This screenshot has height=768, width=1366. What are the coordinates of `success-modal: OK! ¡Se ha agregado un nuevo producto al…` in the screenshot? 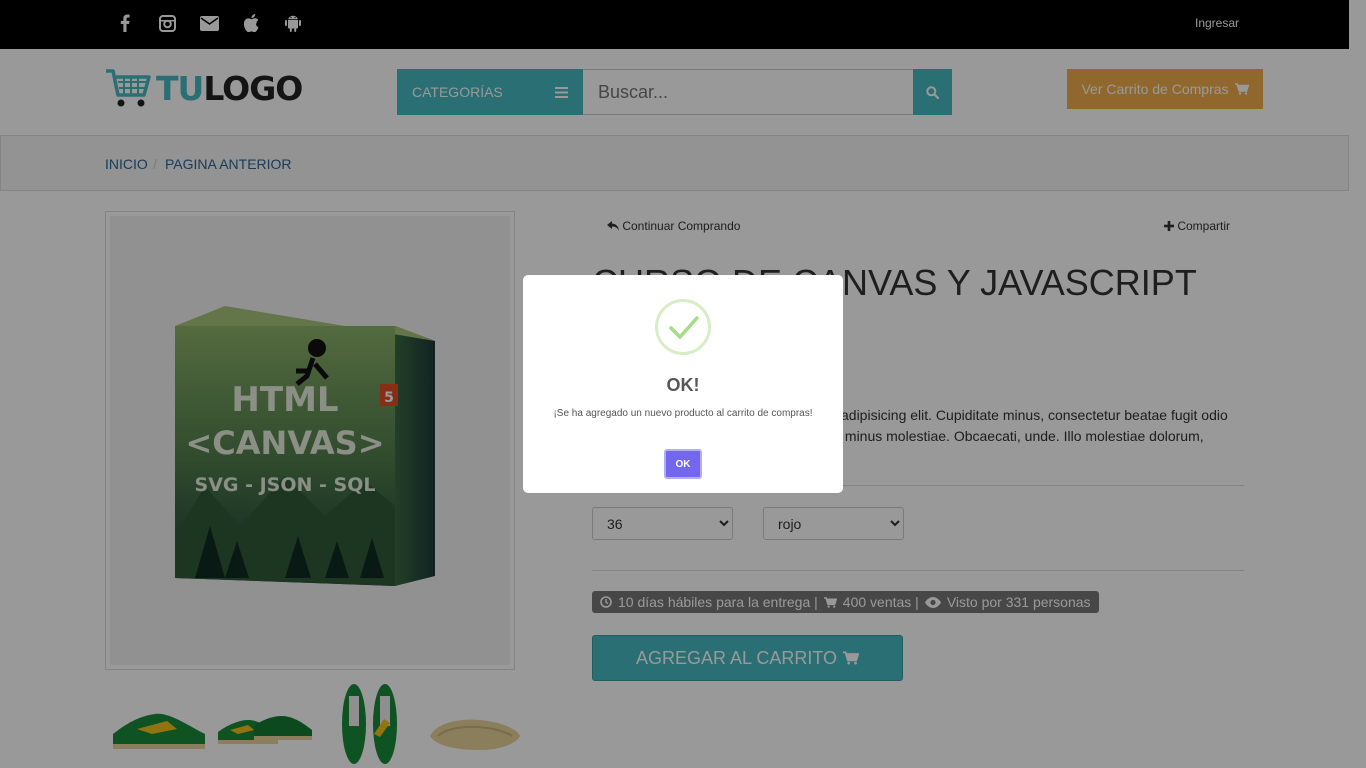 It's located at (683, 384).